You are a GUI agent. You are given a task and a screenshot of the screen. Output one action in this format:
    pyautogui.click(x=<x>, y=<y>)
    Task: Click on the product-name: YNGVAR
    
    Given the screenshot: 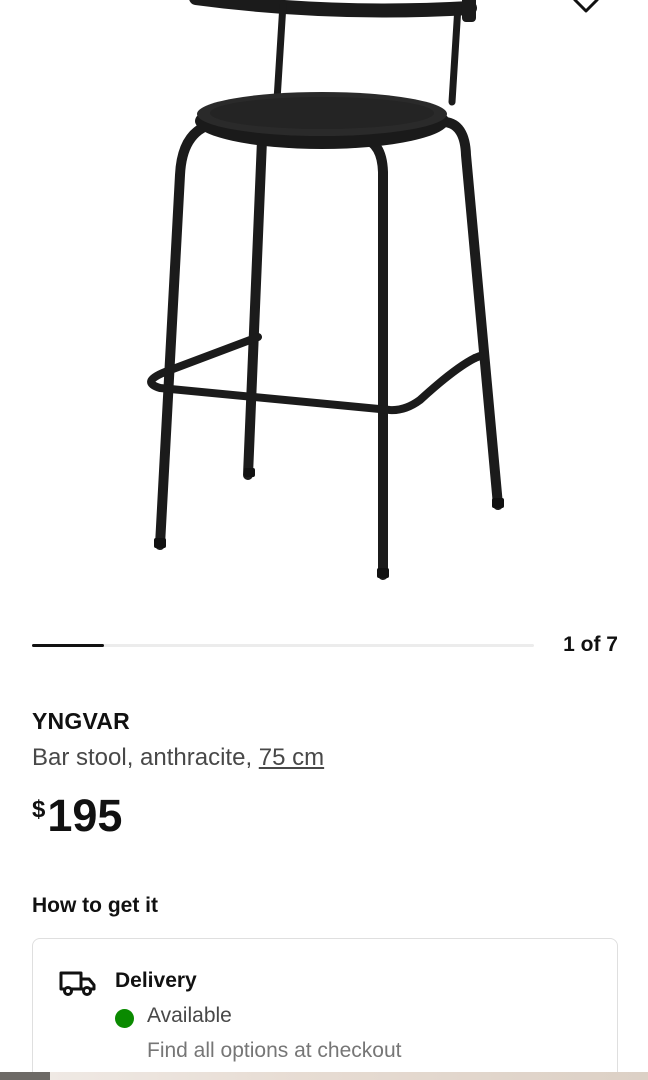 What is the action you would take?
    pyautogui.click(x=81, y=721)
    